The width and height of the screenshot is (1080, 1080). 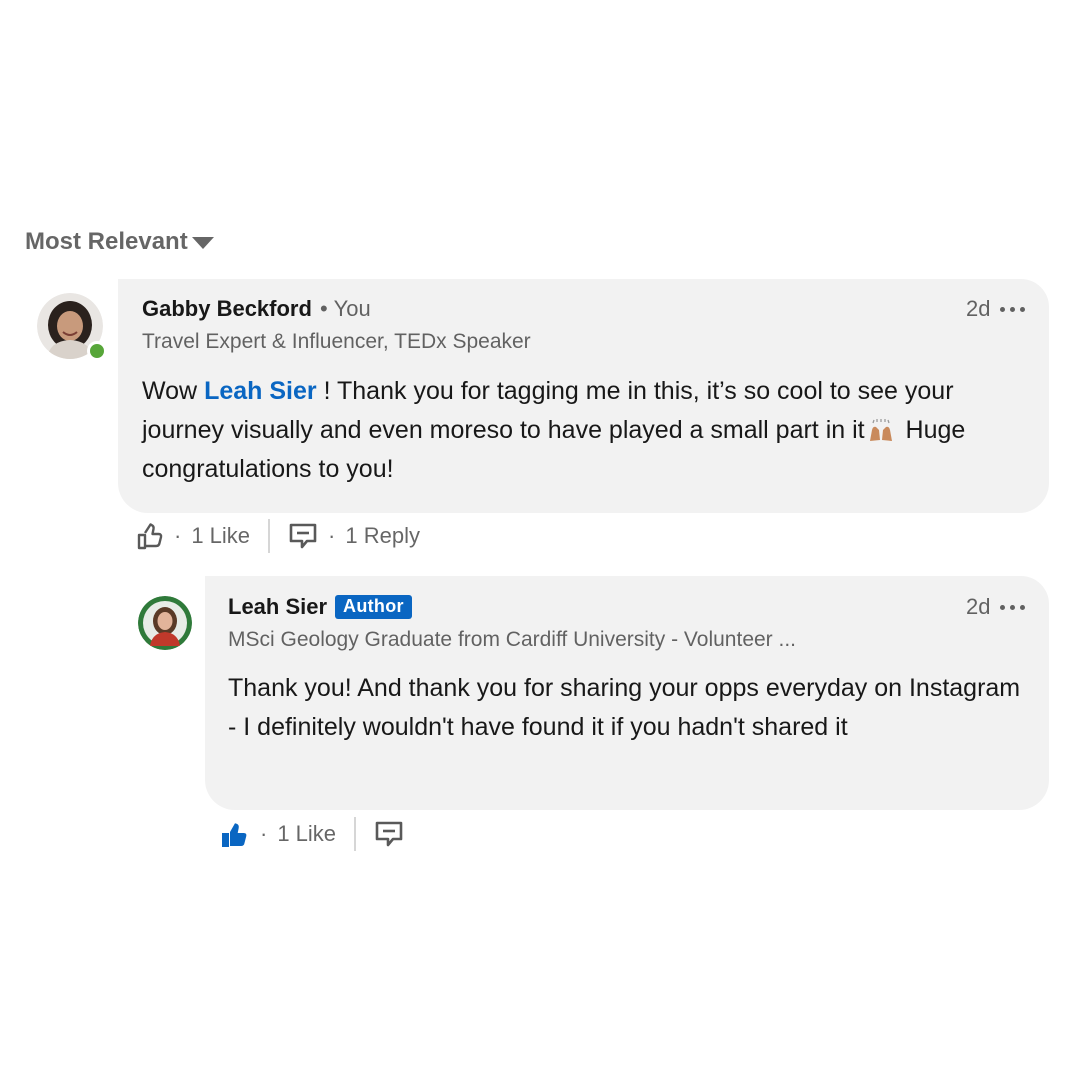 What do you see at coordinates (260, 391) in the screenshot?
I see `mention-link: Leah Sier` at bounding box center [260, 391].